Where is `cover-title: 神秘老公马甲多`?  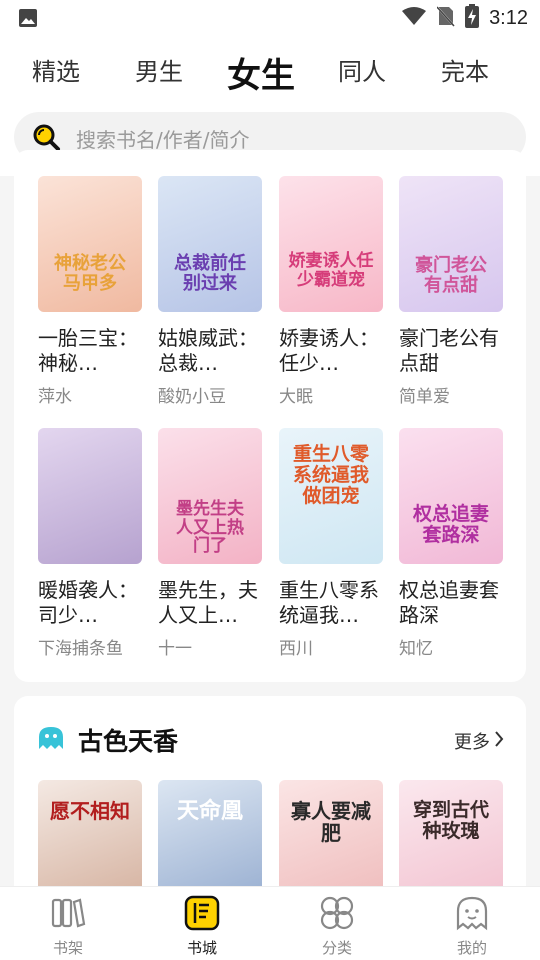
cover-title: 神秘老公马甲多 is located at coordinates (90, 273).